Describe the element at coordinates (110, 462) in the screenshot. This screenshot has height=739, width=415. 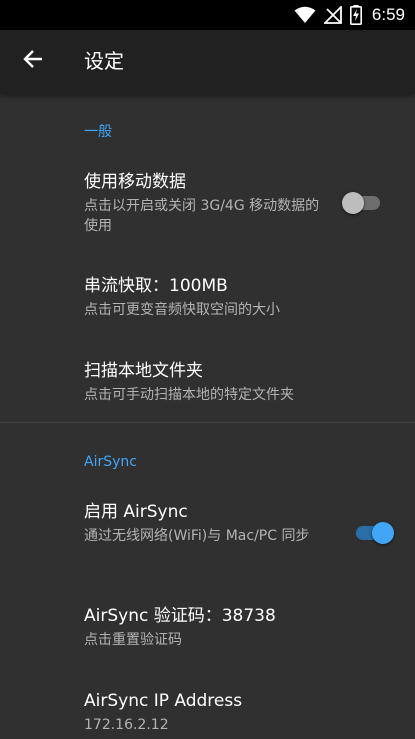
I see `section-header-airsync: AirSync` at that location.